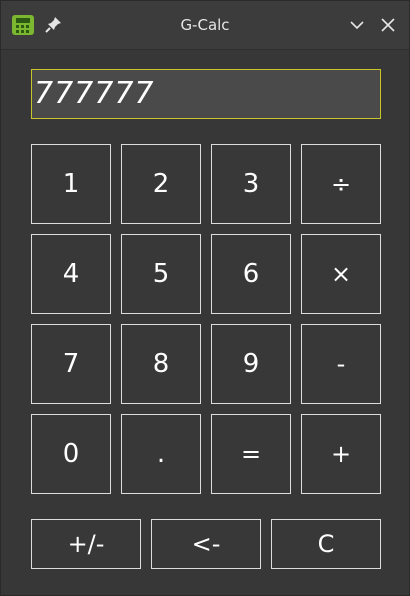  I want to click on key-multiply: ×, so click(341, 274).